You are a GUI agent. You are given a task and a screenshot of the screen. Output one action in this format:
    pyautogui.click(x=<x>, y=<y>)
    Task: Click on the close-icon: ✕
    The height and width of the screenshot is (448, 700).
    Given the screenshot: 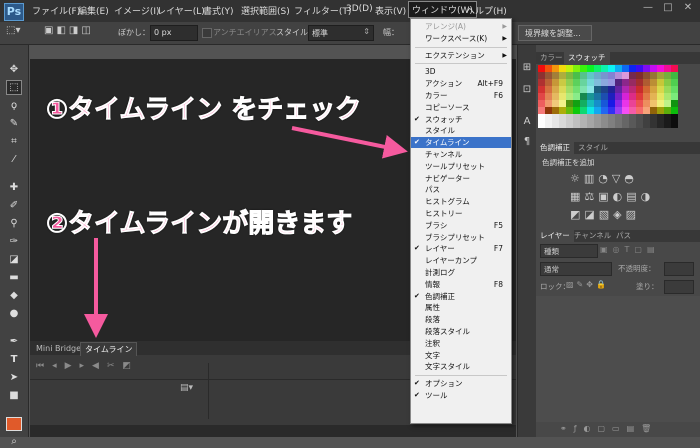 What is the action you would take?
    pyautogui.click(x=688, y=9)
    